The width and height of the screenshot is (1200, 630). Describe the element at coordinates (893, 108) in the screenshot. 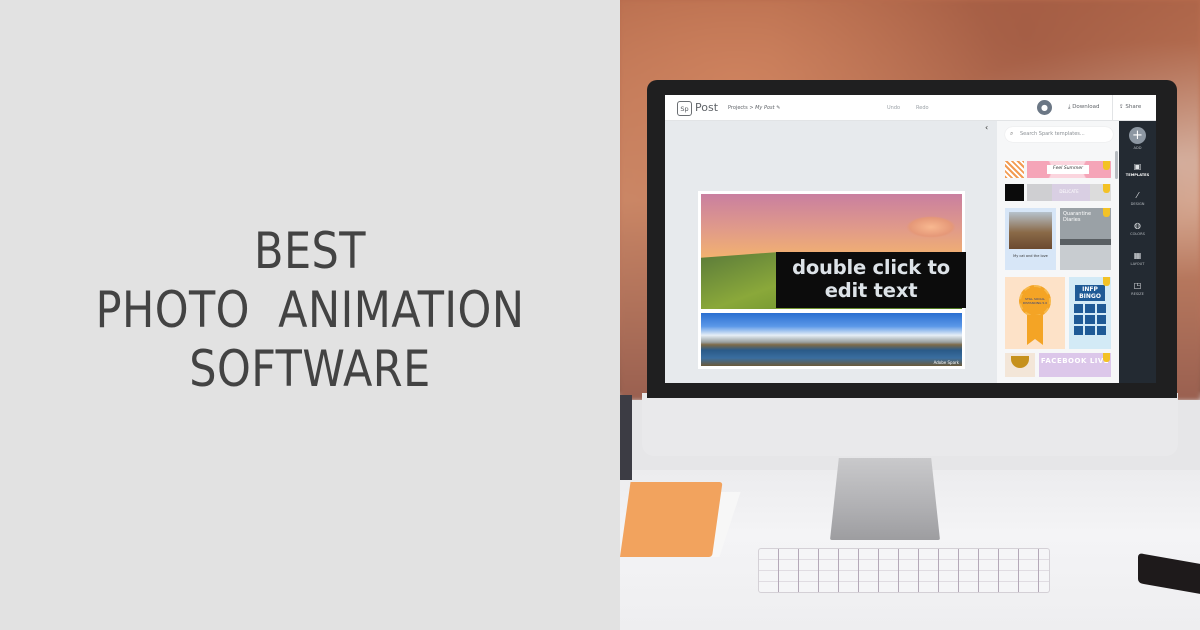

I see `undo-button: Undo` at that location.